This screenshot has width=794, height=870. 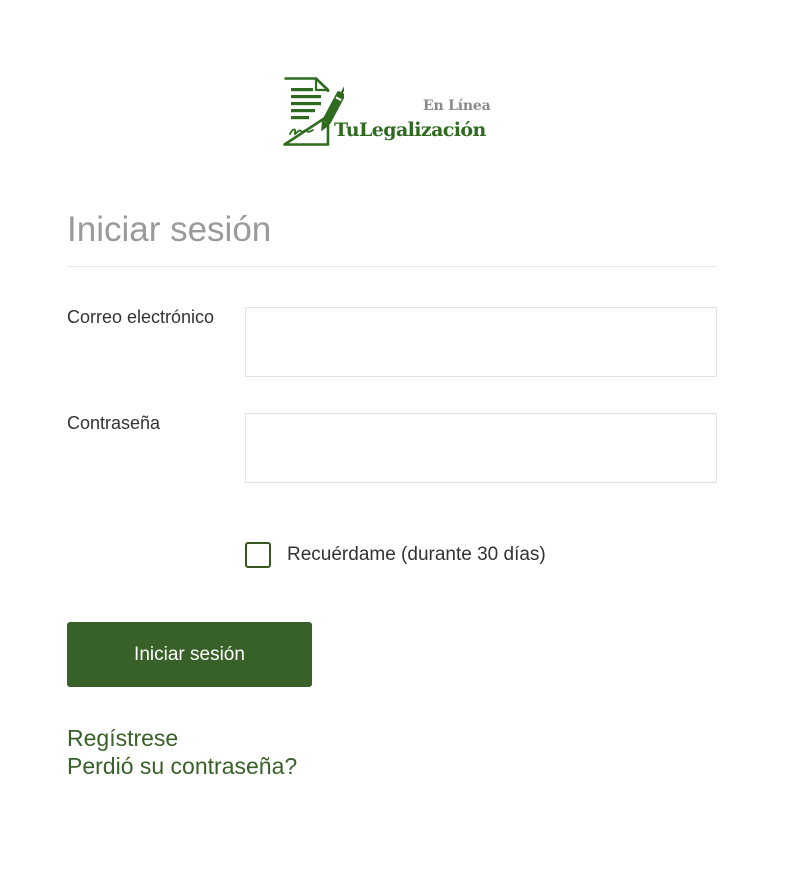 I want to click on remember-me-label: Recuérdame (durante 30 días), so click(x=416, y=555).